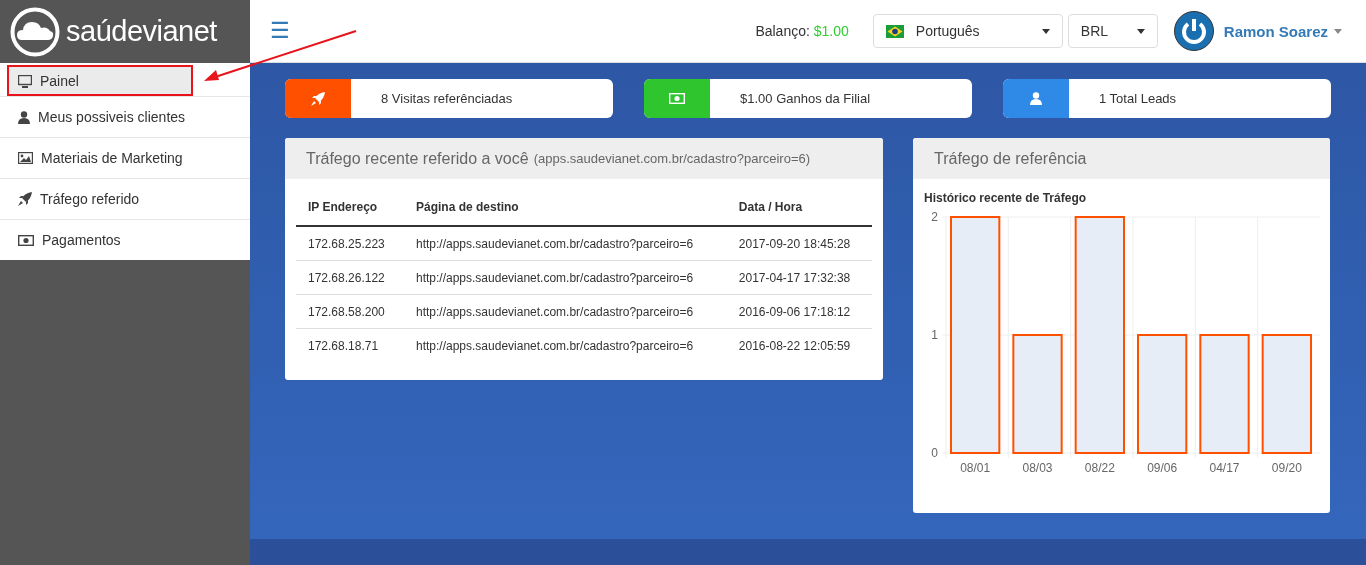  What do you see at coordinates (799, 277) in the screenshot?
I see `table-cell: 2017-04-17 17:32:38` at bounding box center [799, 277].